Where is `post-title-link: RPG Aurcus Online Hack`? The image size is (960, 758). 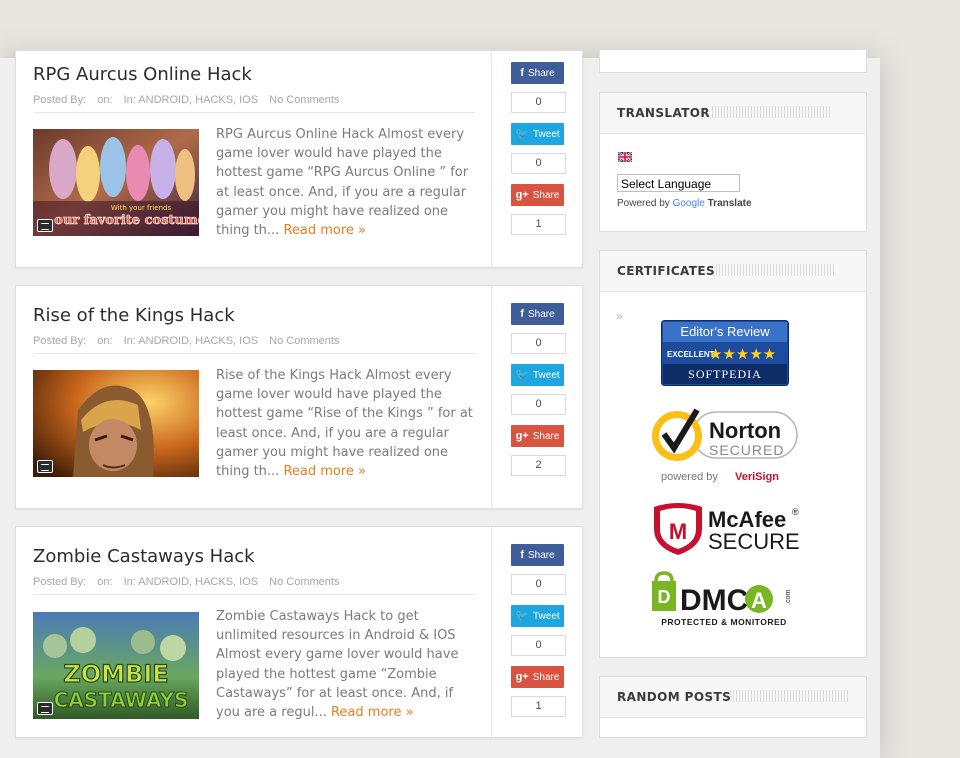
post-title-link: RPG Aurcus Online Hack is located at coordinates (142, 74).